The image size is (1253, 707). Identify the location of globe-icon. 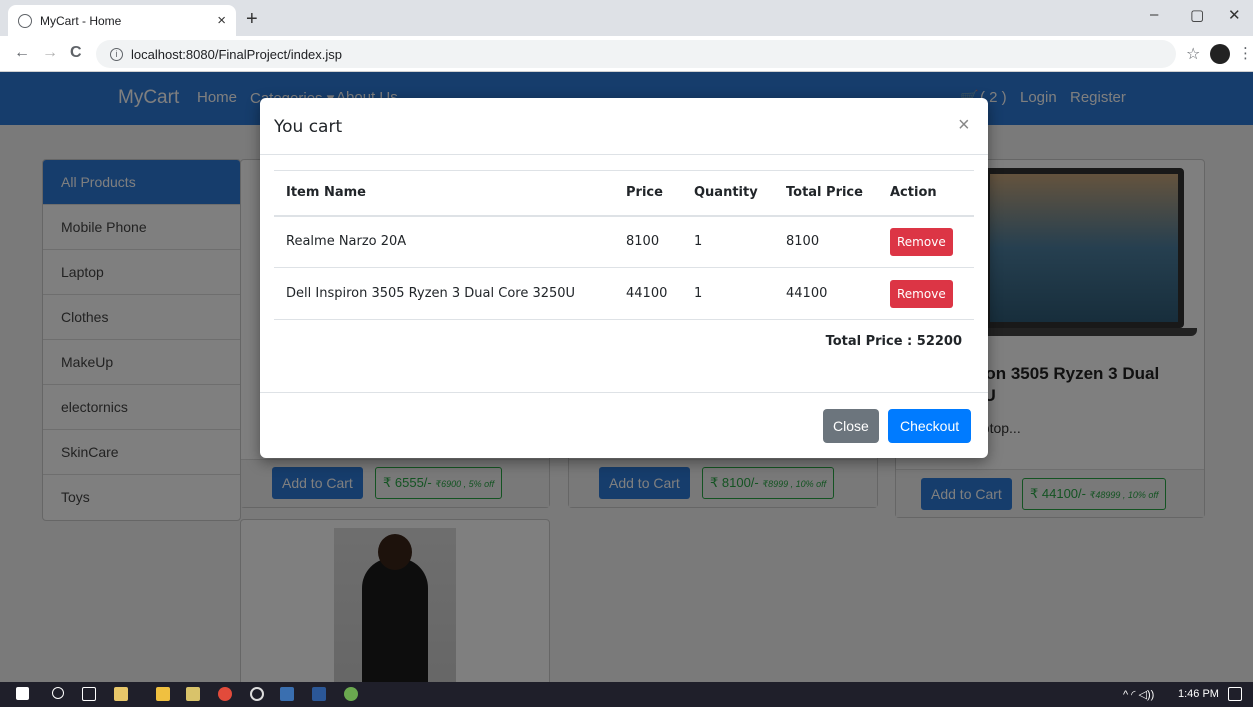
(25, 20).